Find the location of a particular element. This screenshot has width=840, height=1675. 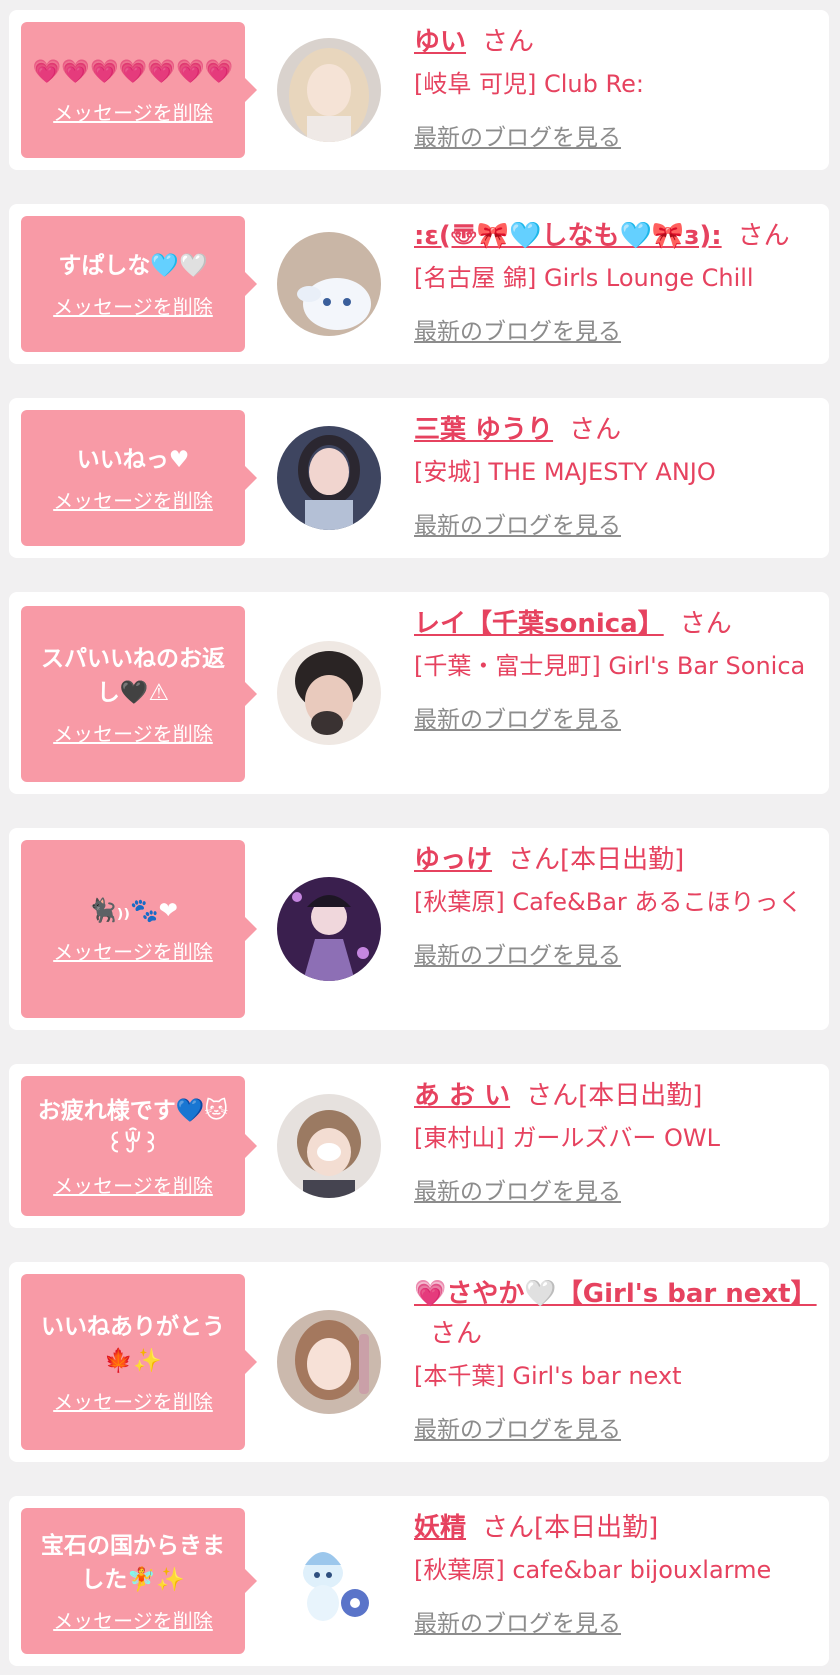

name-line: レイ【千葉sonica】 さん is located at coordinates (614, 624).